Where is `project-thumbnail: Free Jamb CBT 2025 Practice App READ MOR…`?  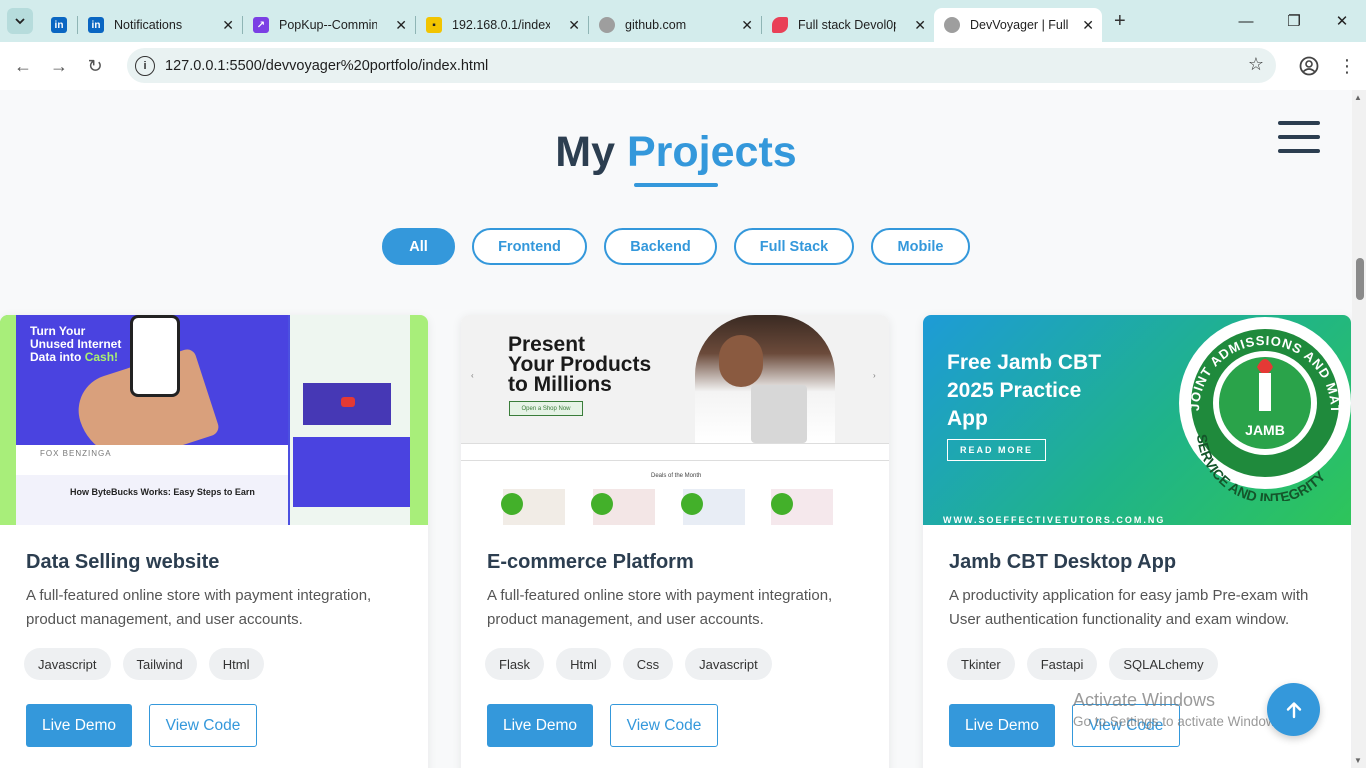
project-thumbnail: Free Jamb CBT 2025 Practice App READ MOR… is located at coordinates (1137, 420).